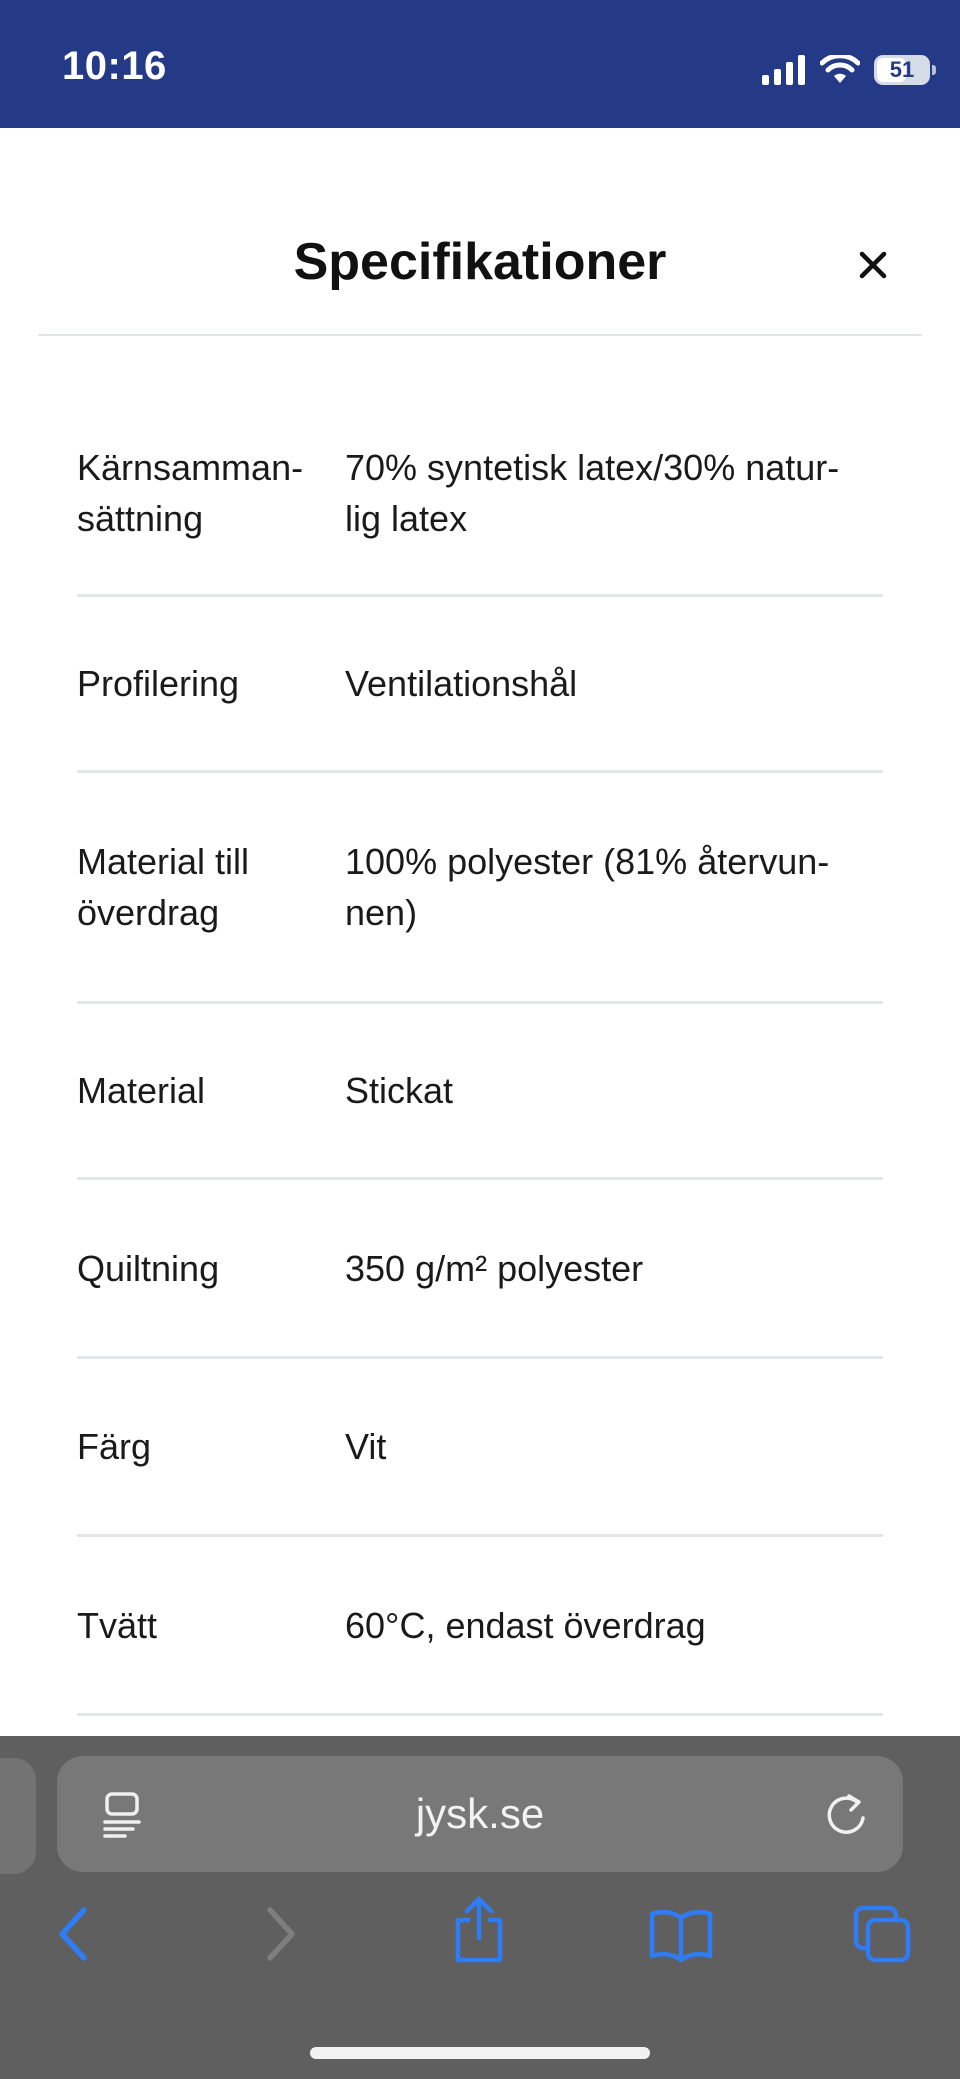  What do you see at coordinates (114, 66) in the screenshot?
I see `status-time: 10:16` at bounding box center [114, 66].